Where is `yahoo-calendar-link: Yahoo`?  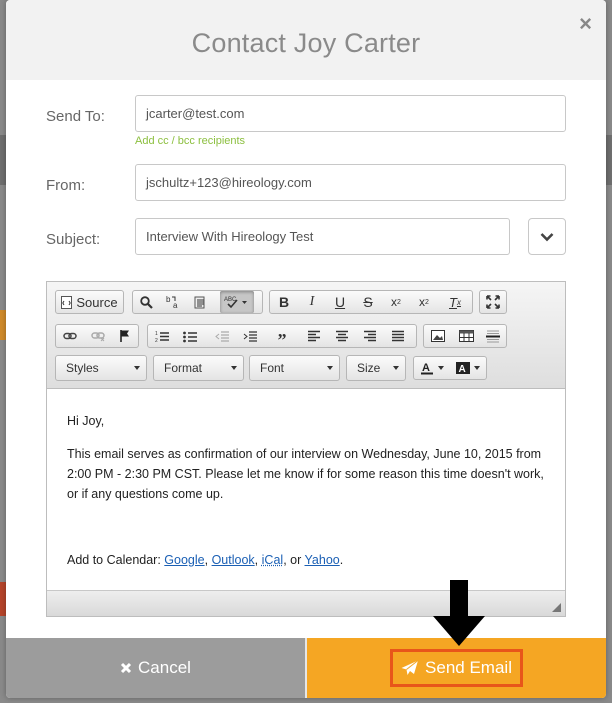 yahoo-calendar-link: Yahoo is located at coordinates (322, 560).